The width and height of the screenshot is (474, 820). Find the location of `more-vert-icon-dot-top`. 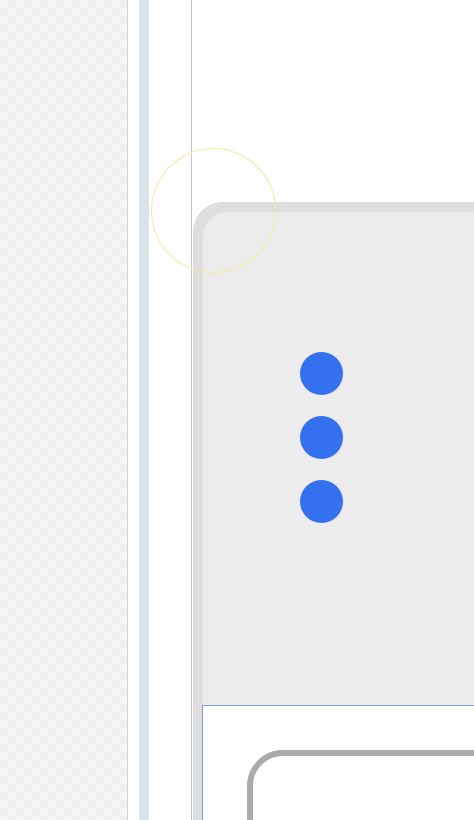

more-vert-icon-dot-top is located at coordinates (321, 373).